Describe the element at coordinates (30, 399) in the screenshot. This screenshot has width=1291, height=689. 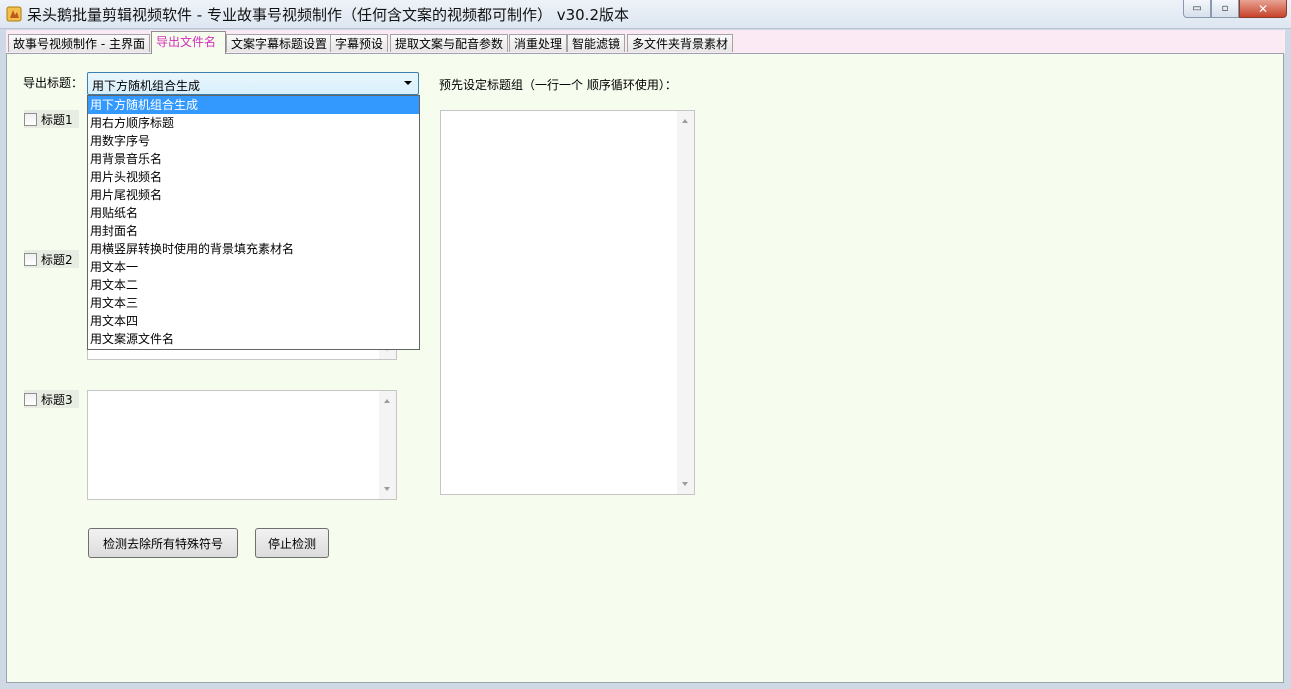
I see `title3-checkbox` at that location.